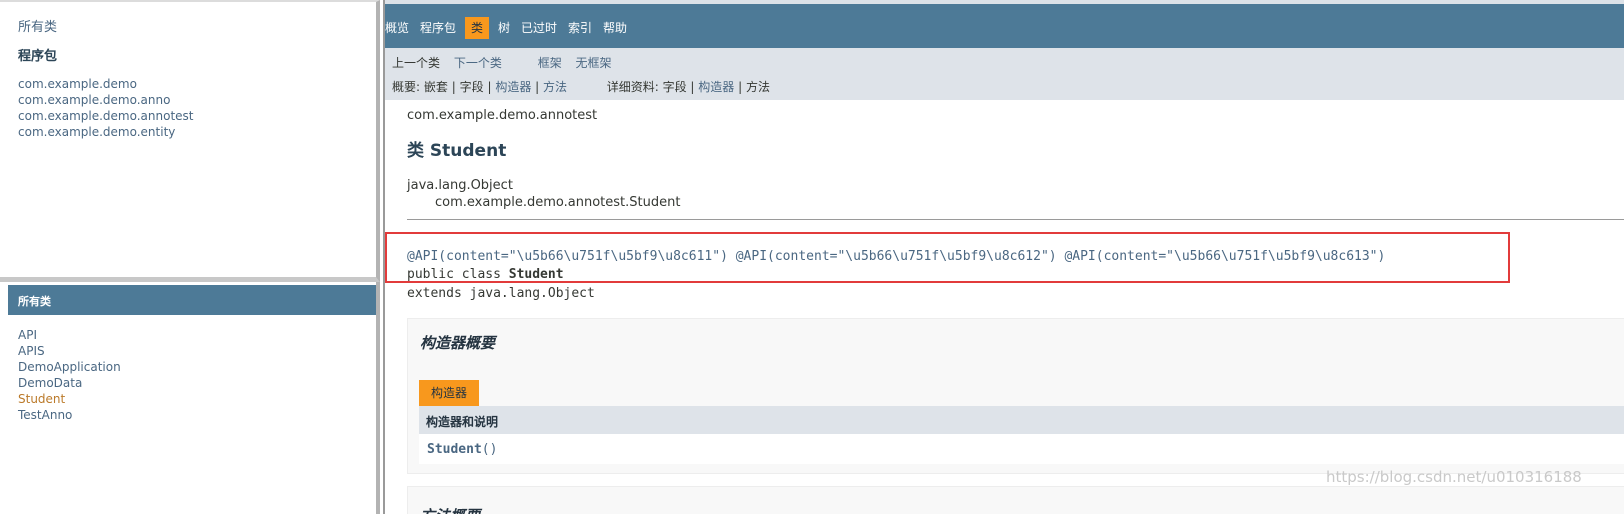  Describe the element at coordinates (489, 449) in the screenshot. I see `constructor-params: ()` at that location.